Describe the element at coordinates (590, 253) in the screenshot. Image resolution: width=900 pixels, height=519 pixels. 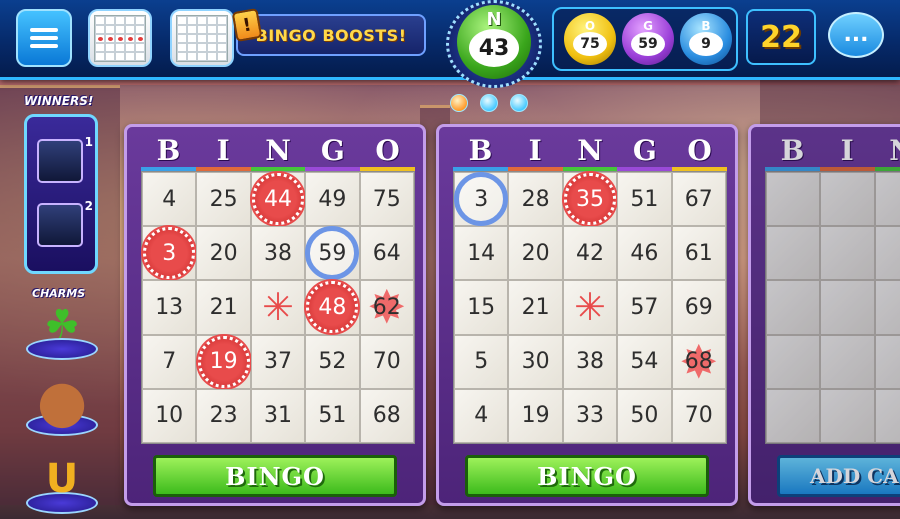
I see `card-cell: 42` at that location.